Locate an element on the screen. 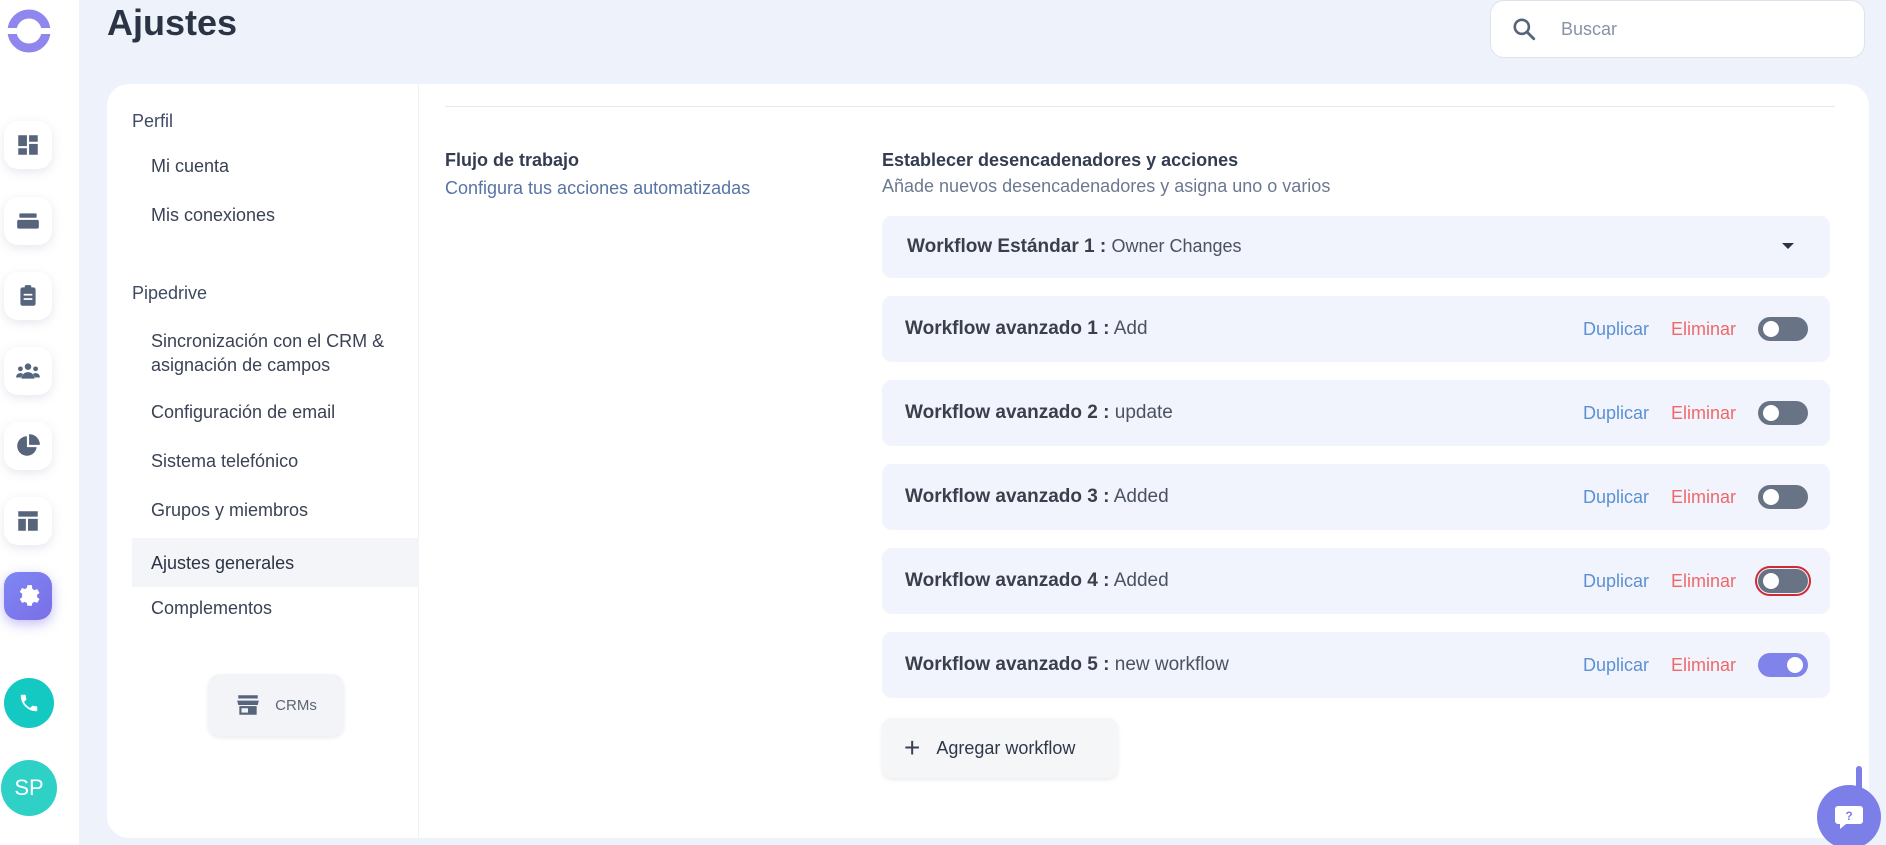  search-box is located at coordinates (1677, 29).